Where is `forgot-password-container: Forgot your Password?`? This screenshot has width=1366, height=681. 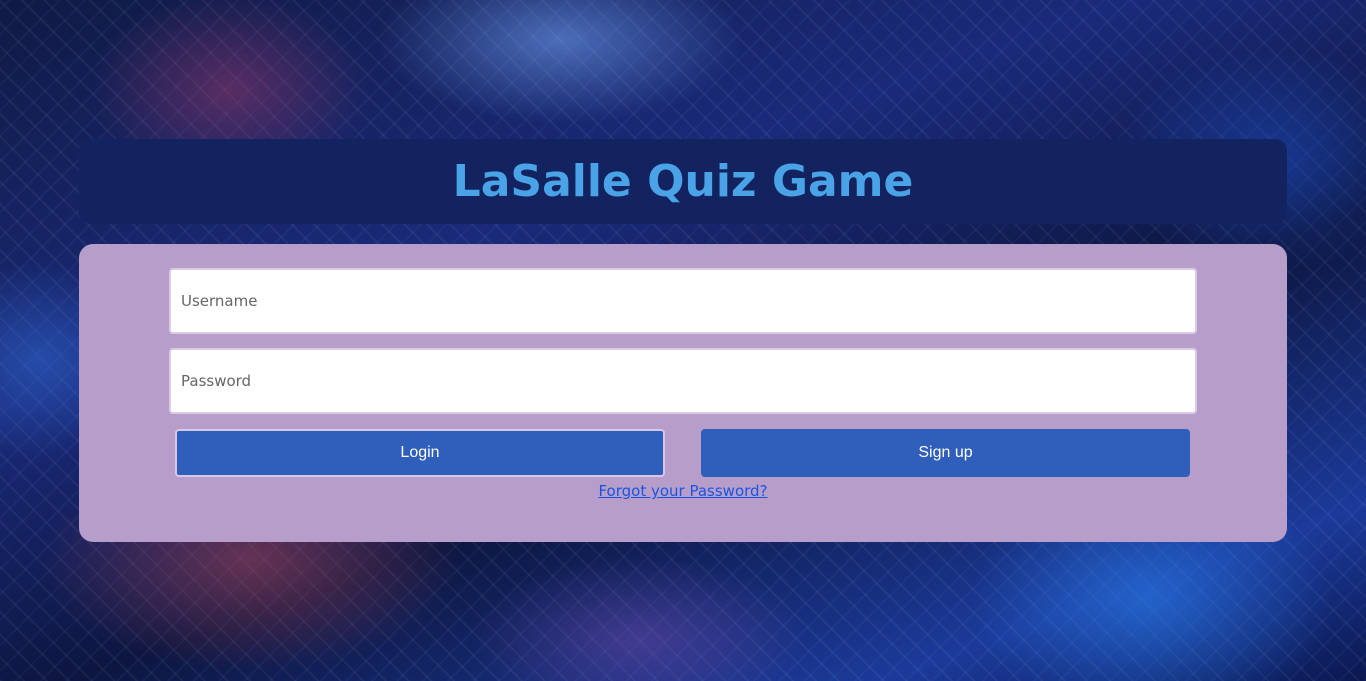 forgot-password-container: Forgot your Password? is located at coordinates (683, 491).